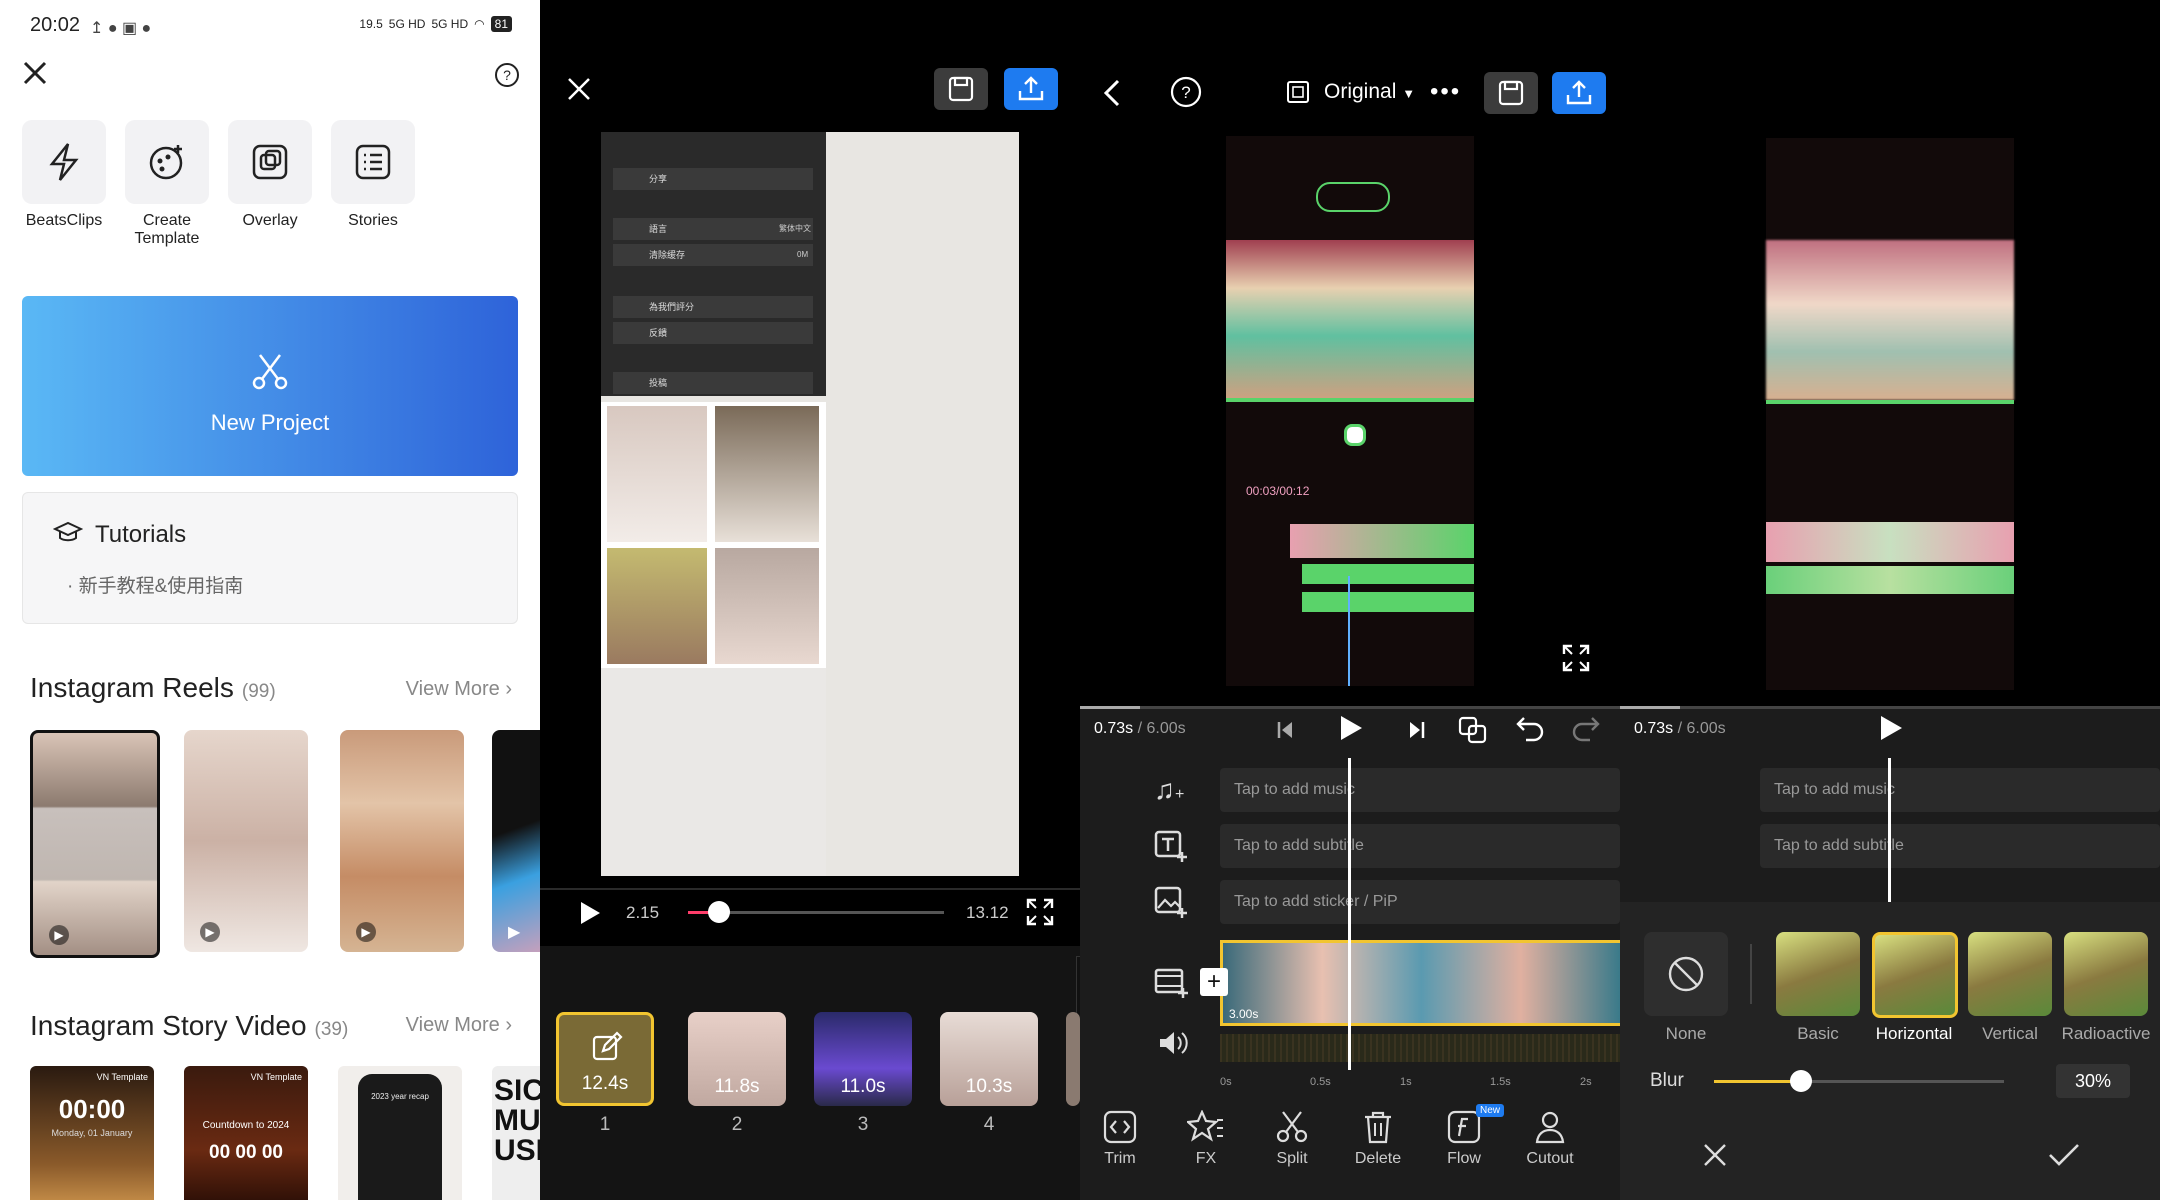  What do you see at coordinates (810, 889) in the screenshot?
I see `divider` at bounding box center [810, 889].